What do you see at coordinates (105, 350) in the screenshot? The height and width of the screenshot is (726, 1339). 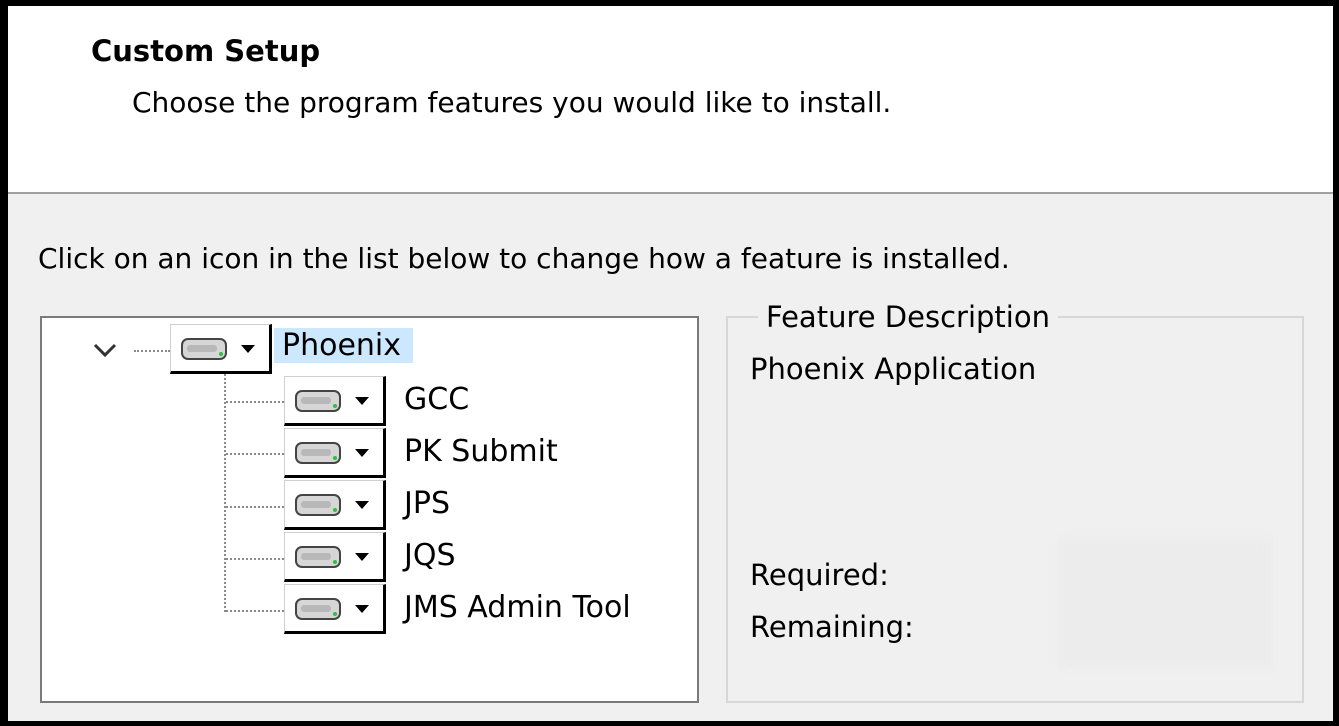 I see `chevron-down-icon` at bounding box center [105, 350].